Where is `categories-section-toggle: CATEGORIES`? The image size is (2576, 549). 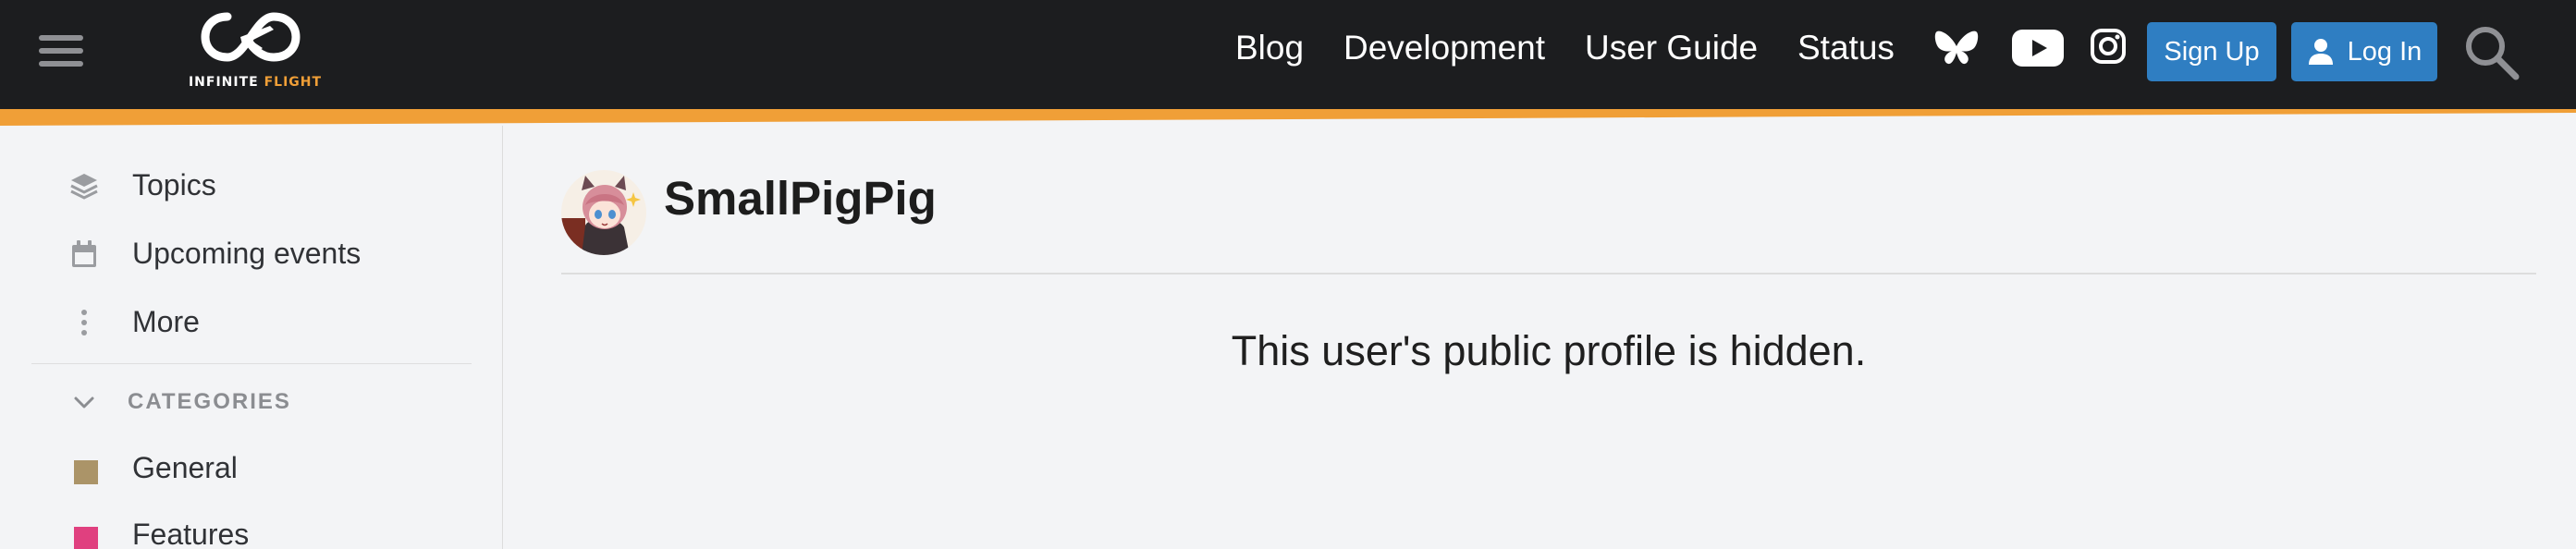
categories-section-toggle: CATEGORIES is located at coordinates (207, 402).